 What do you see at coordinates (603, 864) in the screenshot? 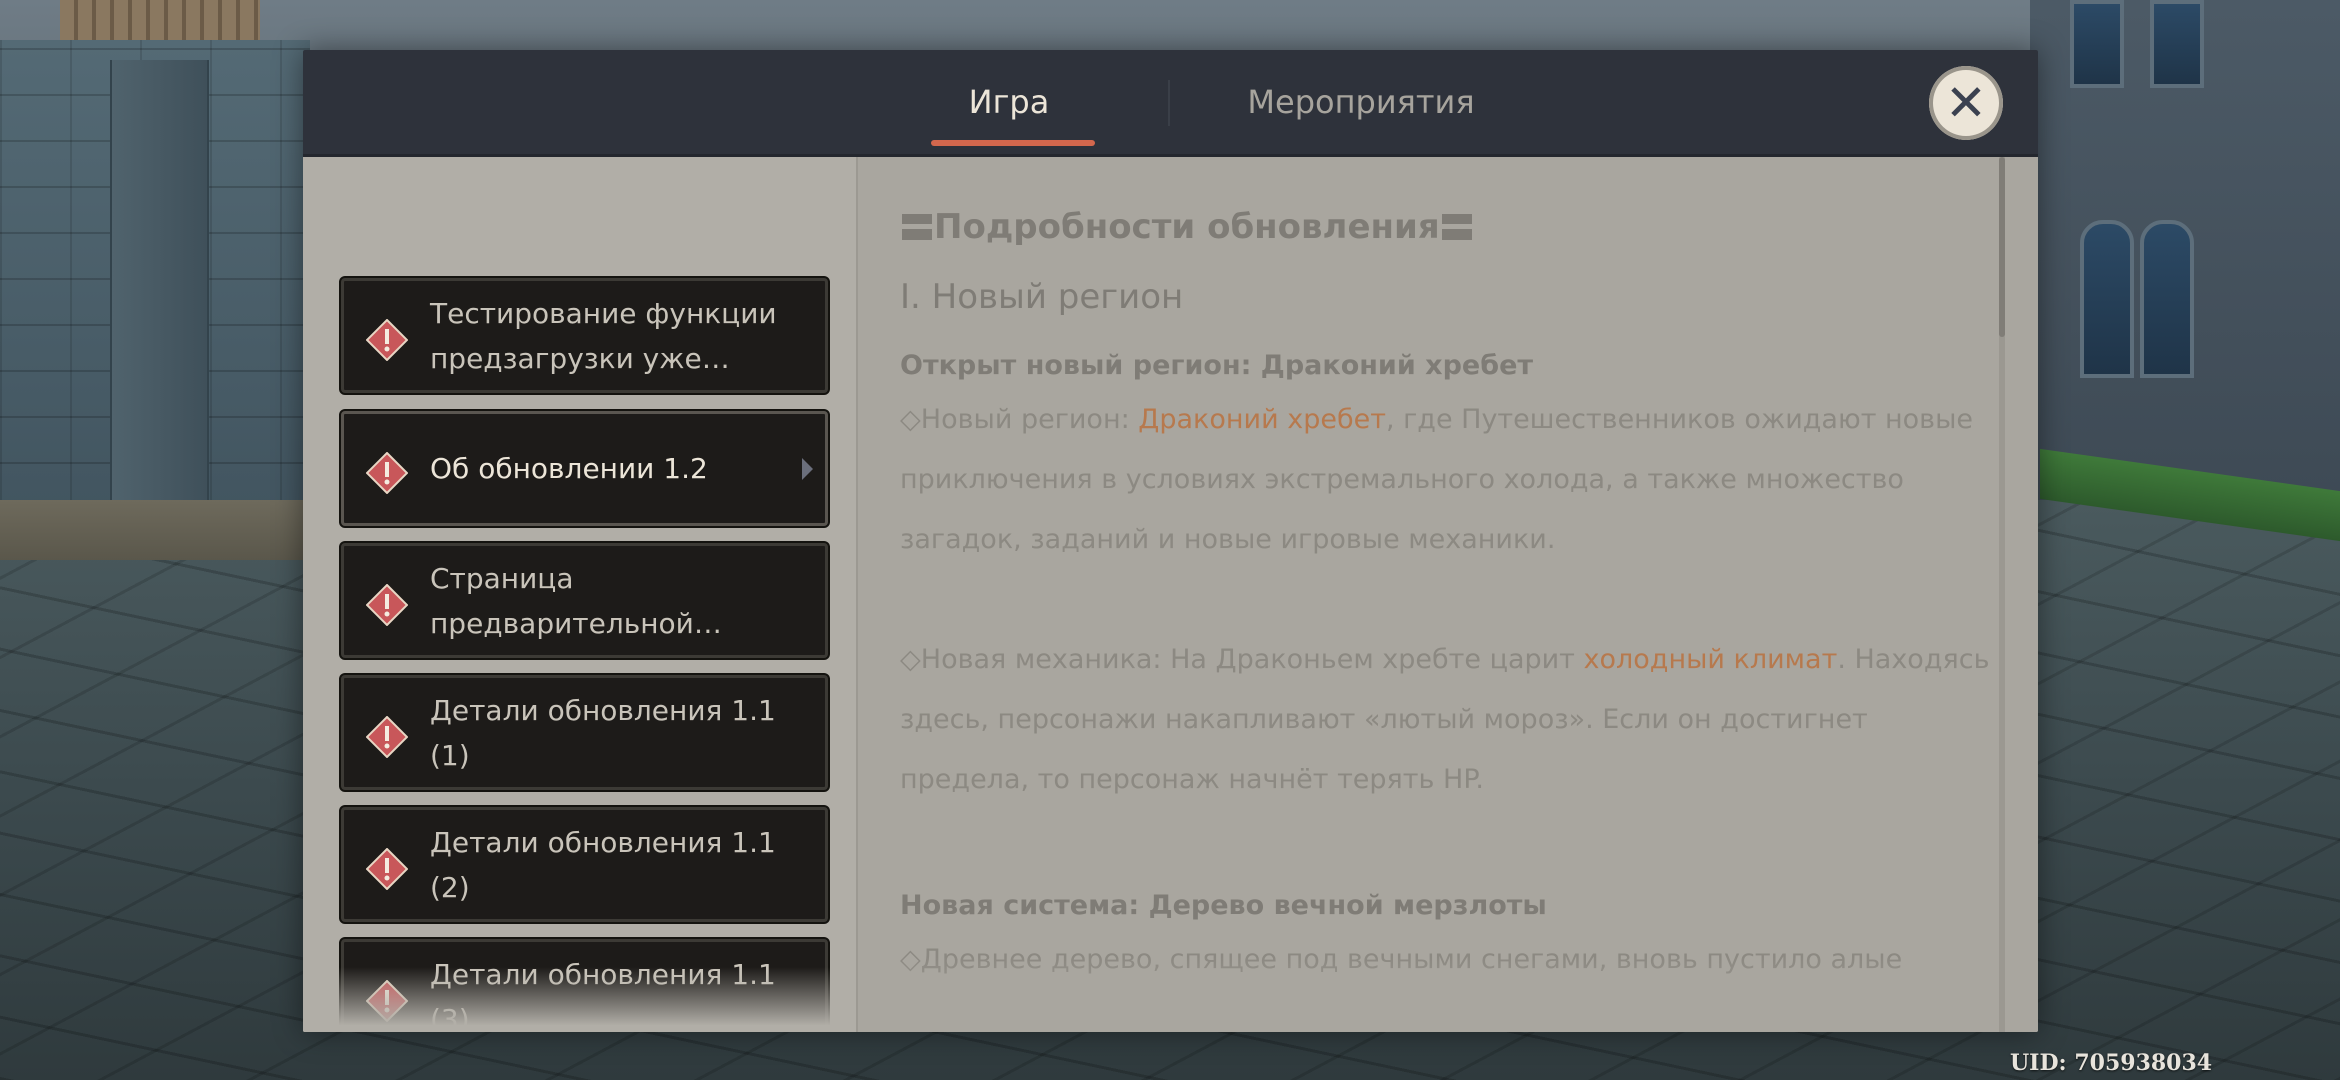
I see `news-item-label: Детали обновления 1.1 (2)` at bounding box center [603, 864].